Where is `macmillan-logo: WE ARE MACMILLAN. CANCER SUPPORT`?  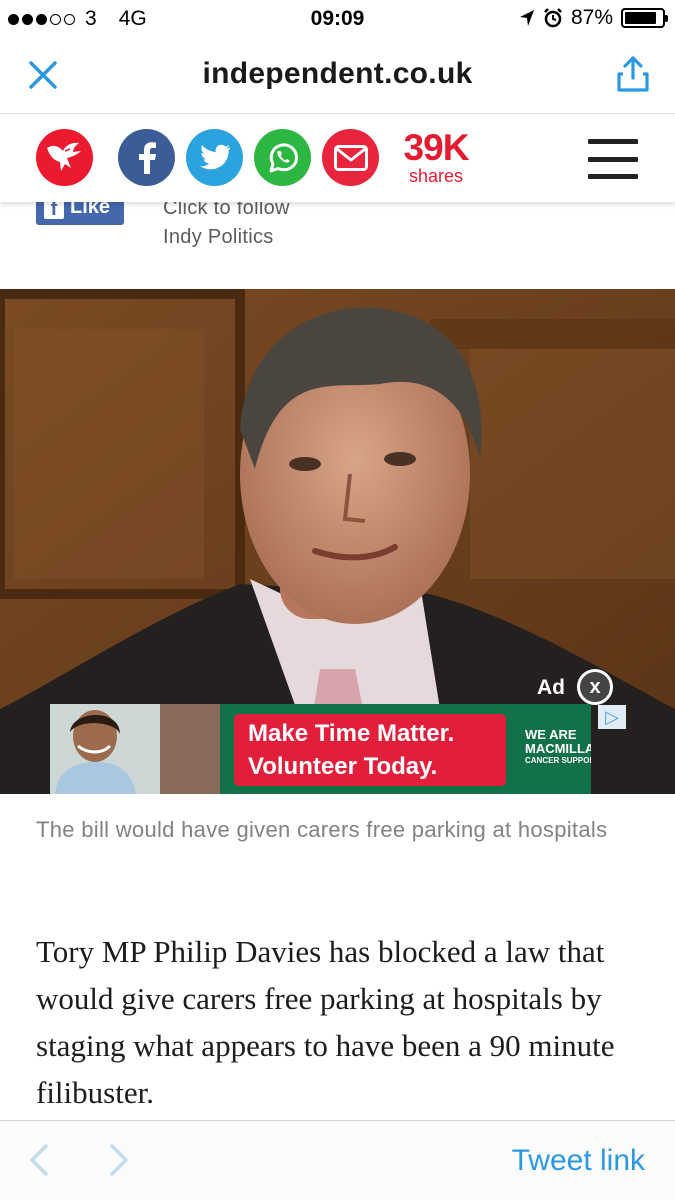
macmillan-logo: WE ARE MACMILLAN. CANCER SUPPORT is located at coordinates (558, 747).